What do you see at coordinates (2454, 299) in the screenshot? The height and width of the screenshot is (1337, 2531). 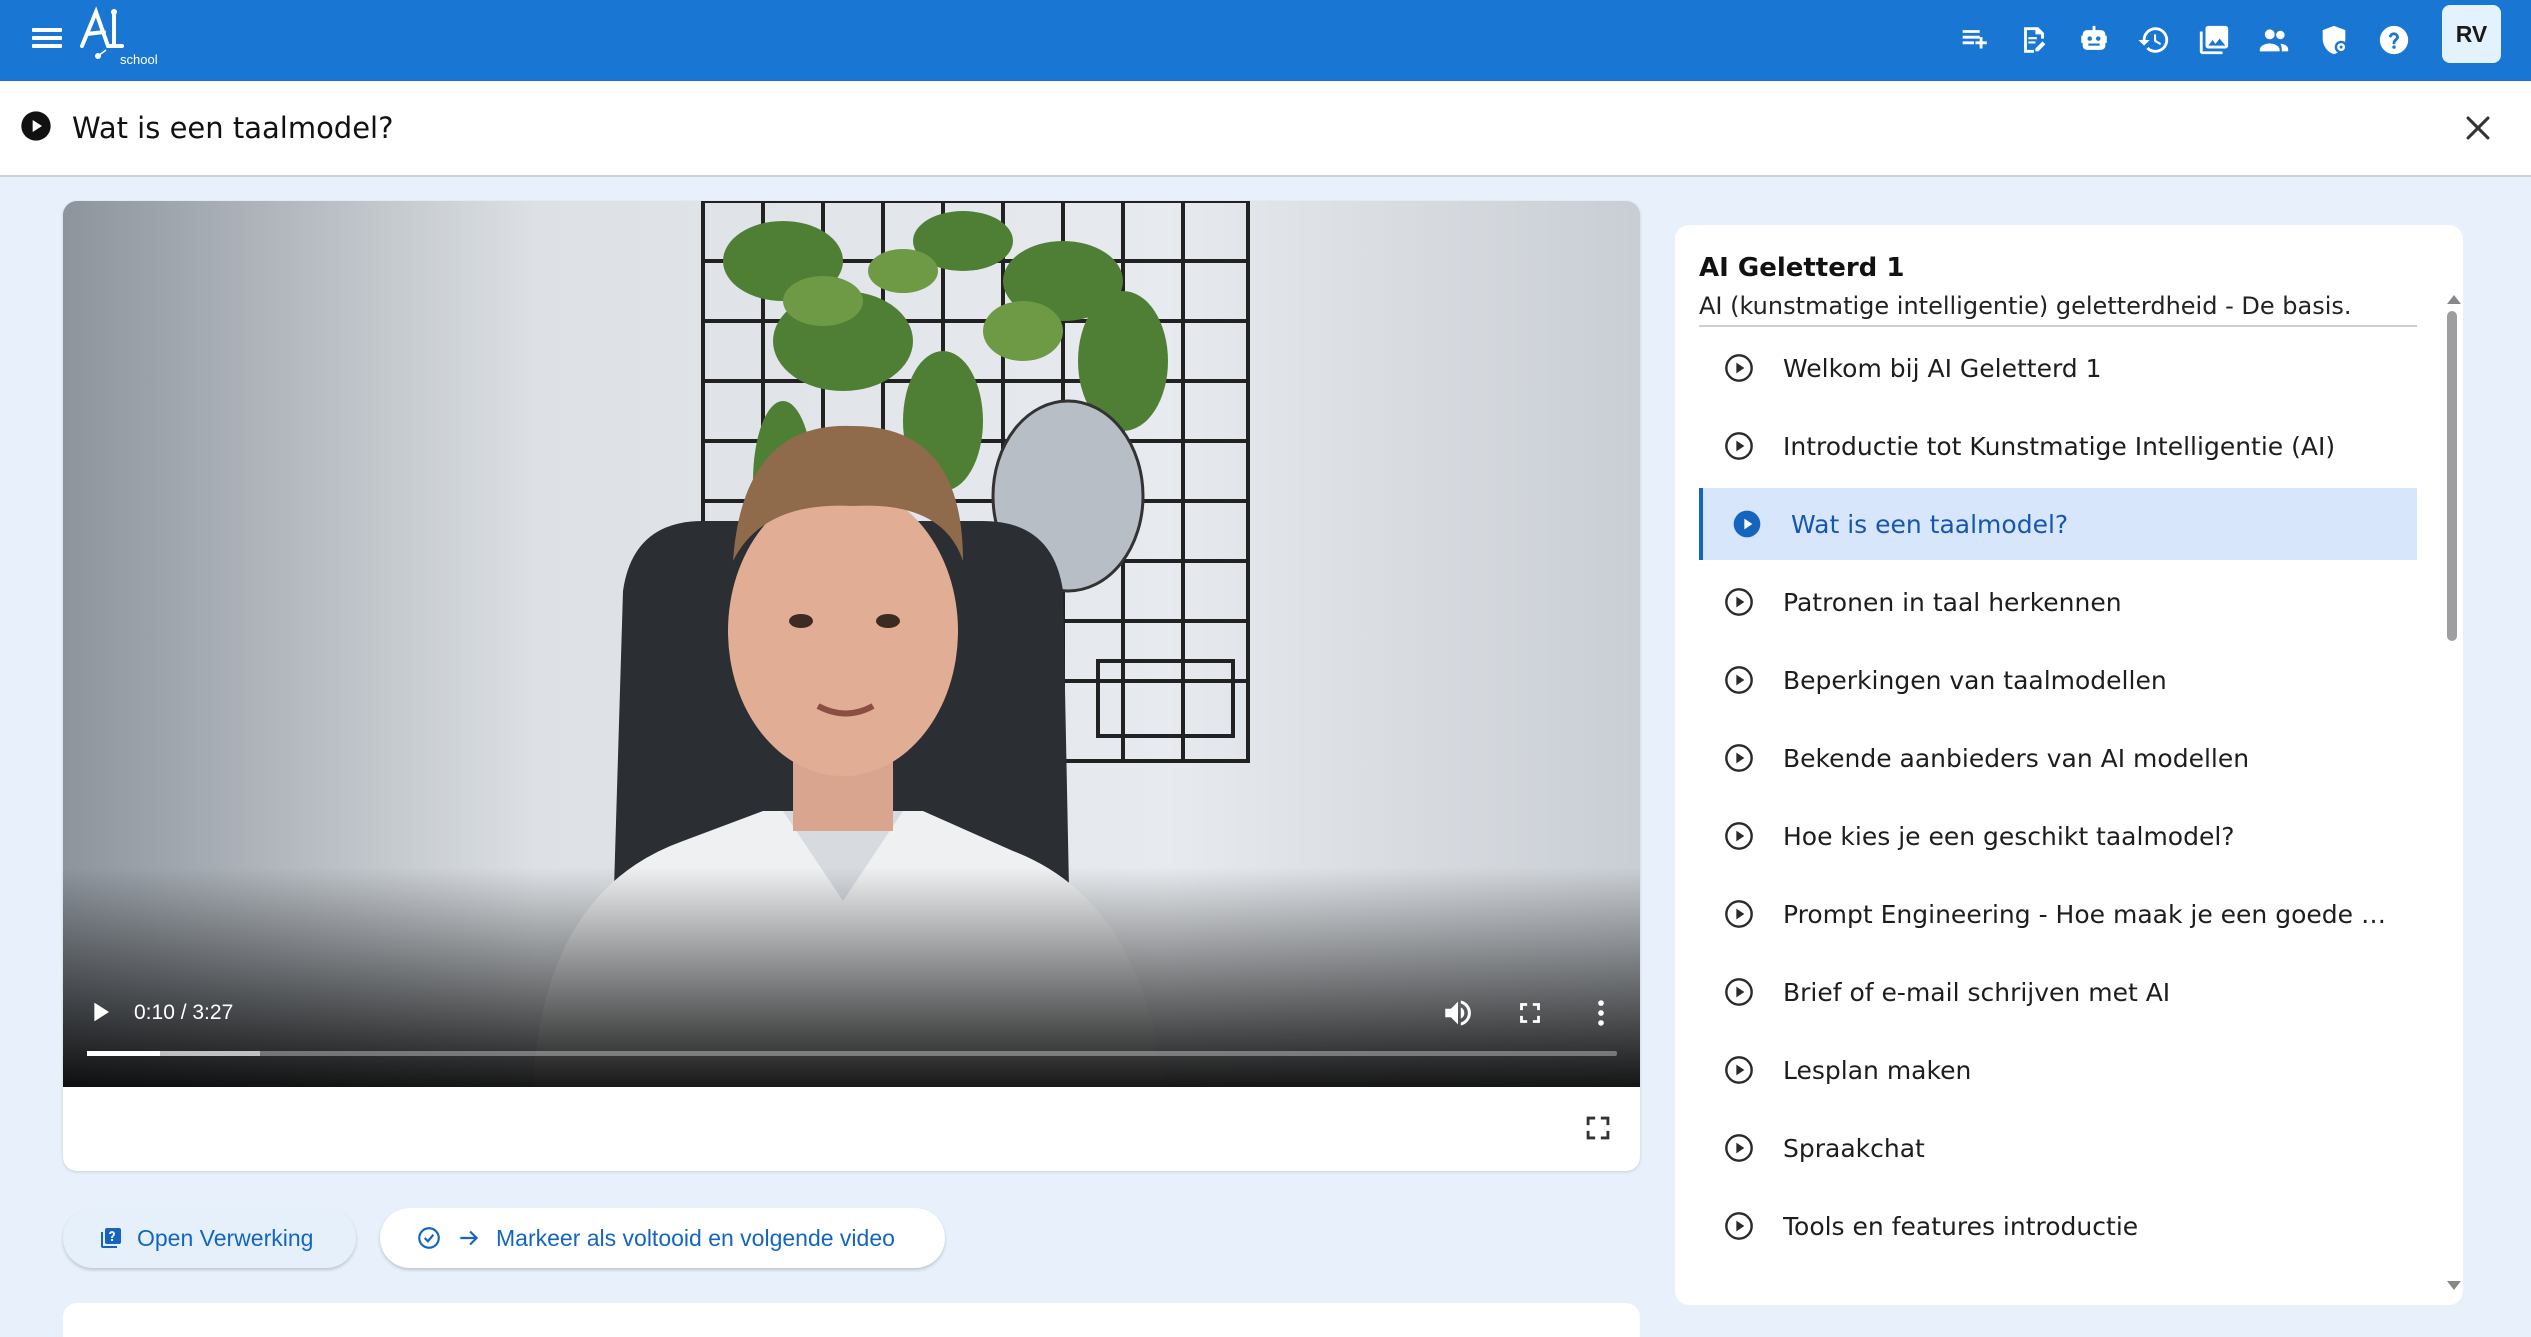 I see `scroll-up-arrow` at bounding box center [2454, 299].